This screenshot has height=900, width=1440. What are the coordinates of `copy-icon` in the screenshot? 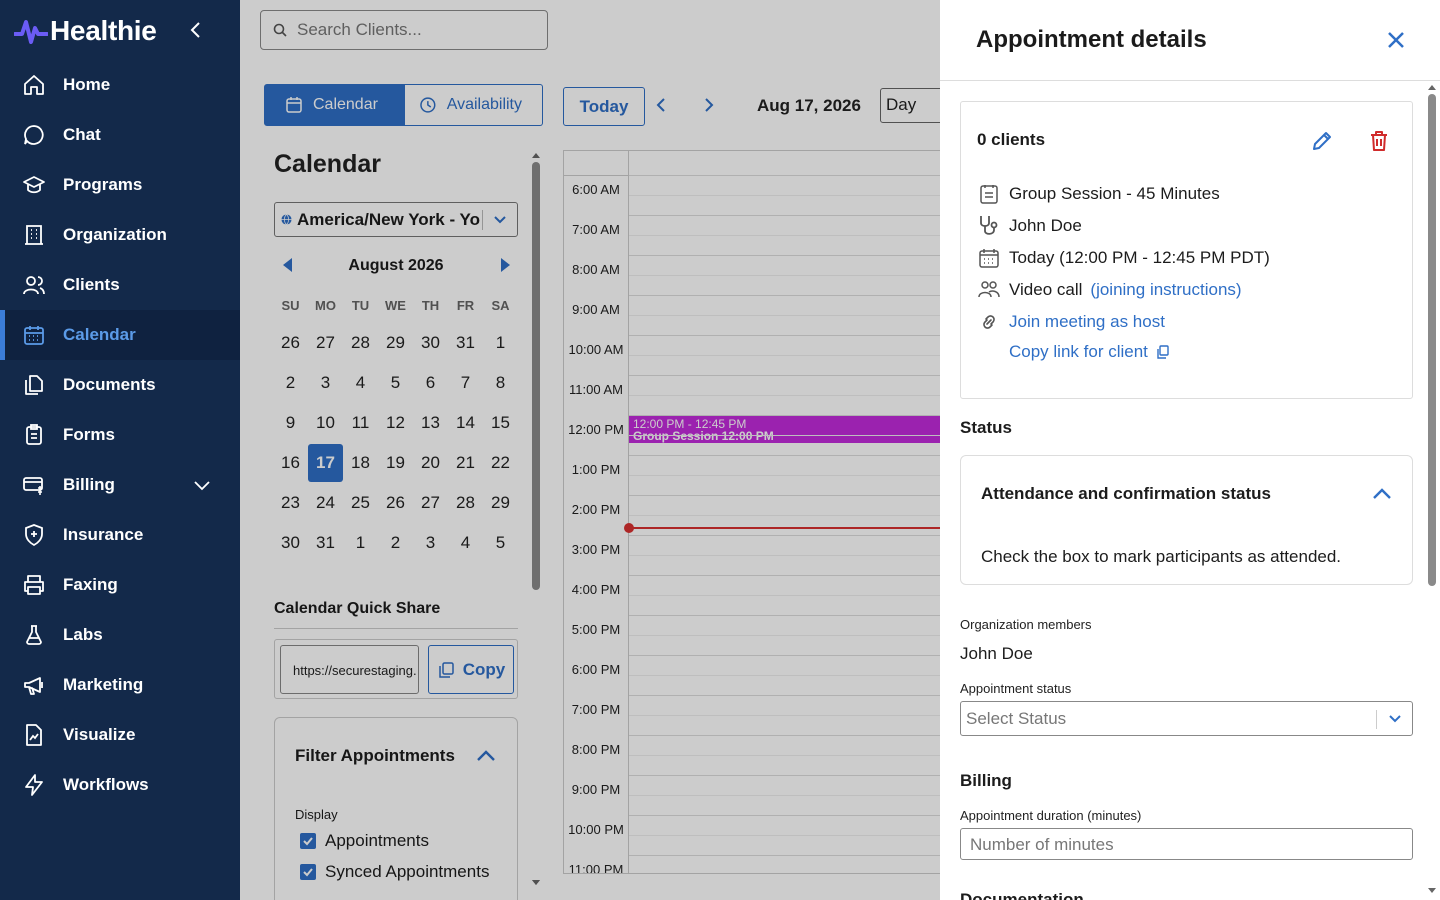 It's located at (1163, 352).